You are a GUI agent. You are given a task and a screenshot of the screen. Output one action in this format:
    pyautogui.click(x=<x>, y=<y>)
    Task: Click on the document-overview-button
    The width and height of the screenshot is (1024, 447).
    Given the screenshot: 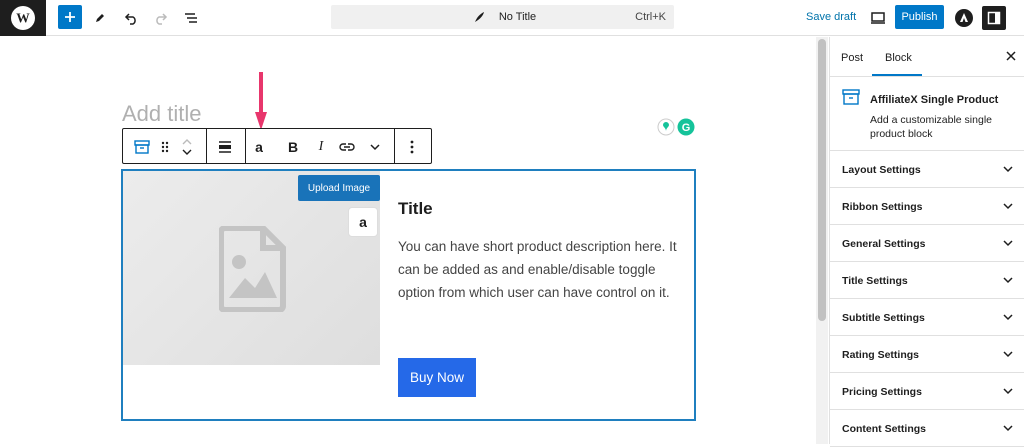 What is the action you would take?
    pyautogui.click(x=191, y=18)
    